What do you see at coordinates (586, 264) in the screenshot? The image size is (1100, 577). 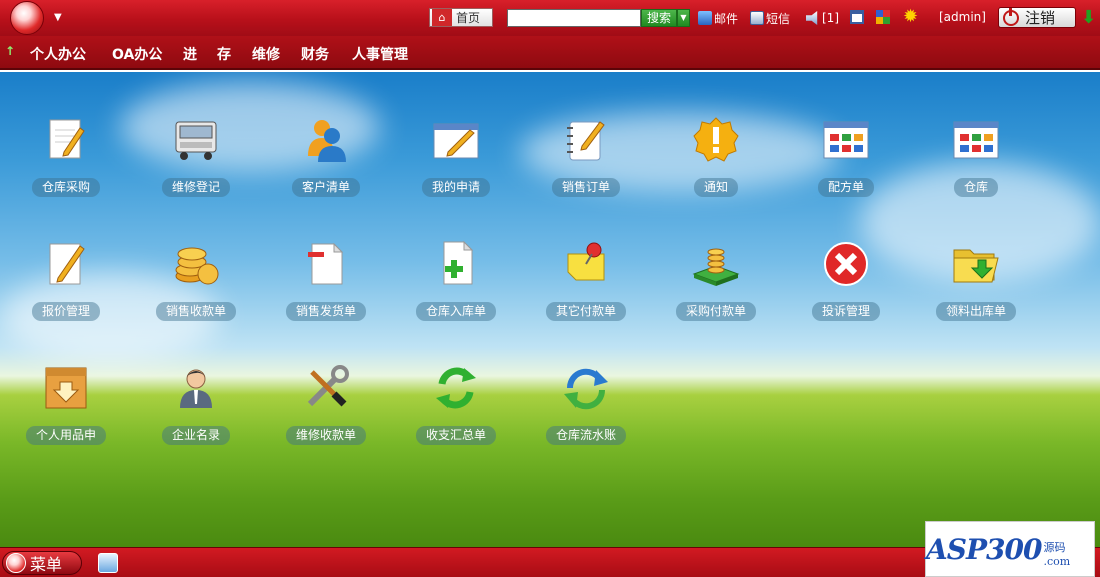 I see `pinned-note-icon` at bounding box center [586, 264].